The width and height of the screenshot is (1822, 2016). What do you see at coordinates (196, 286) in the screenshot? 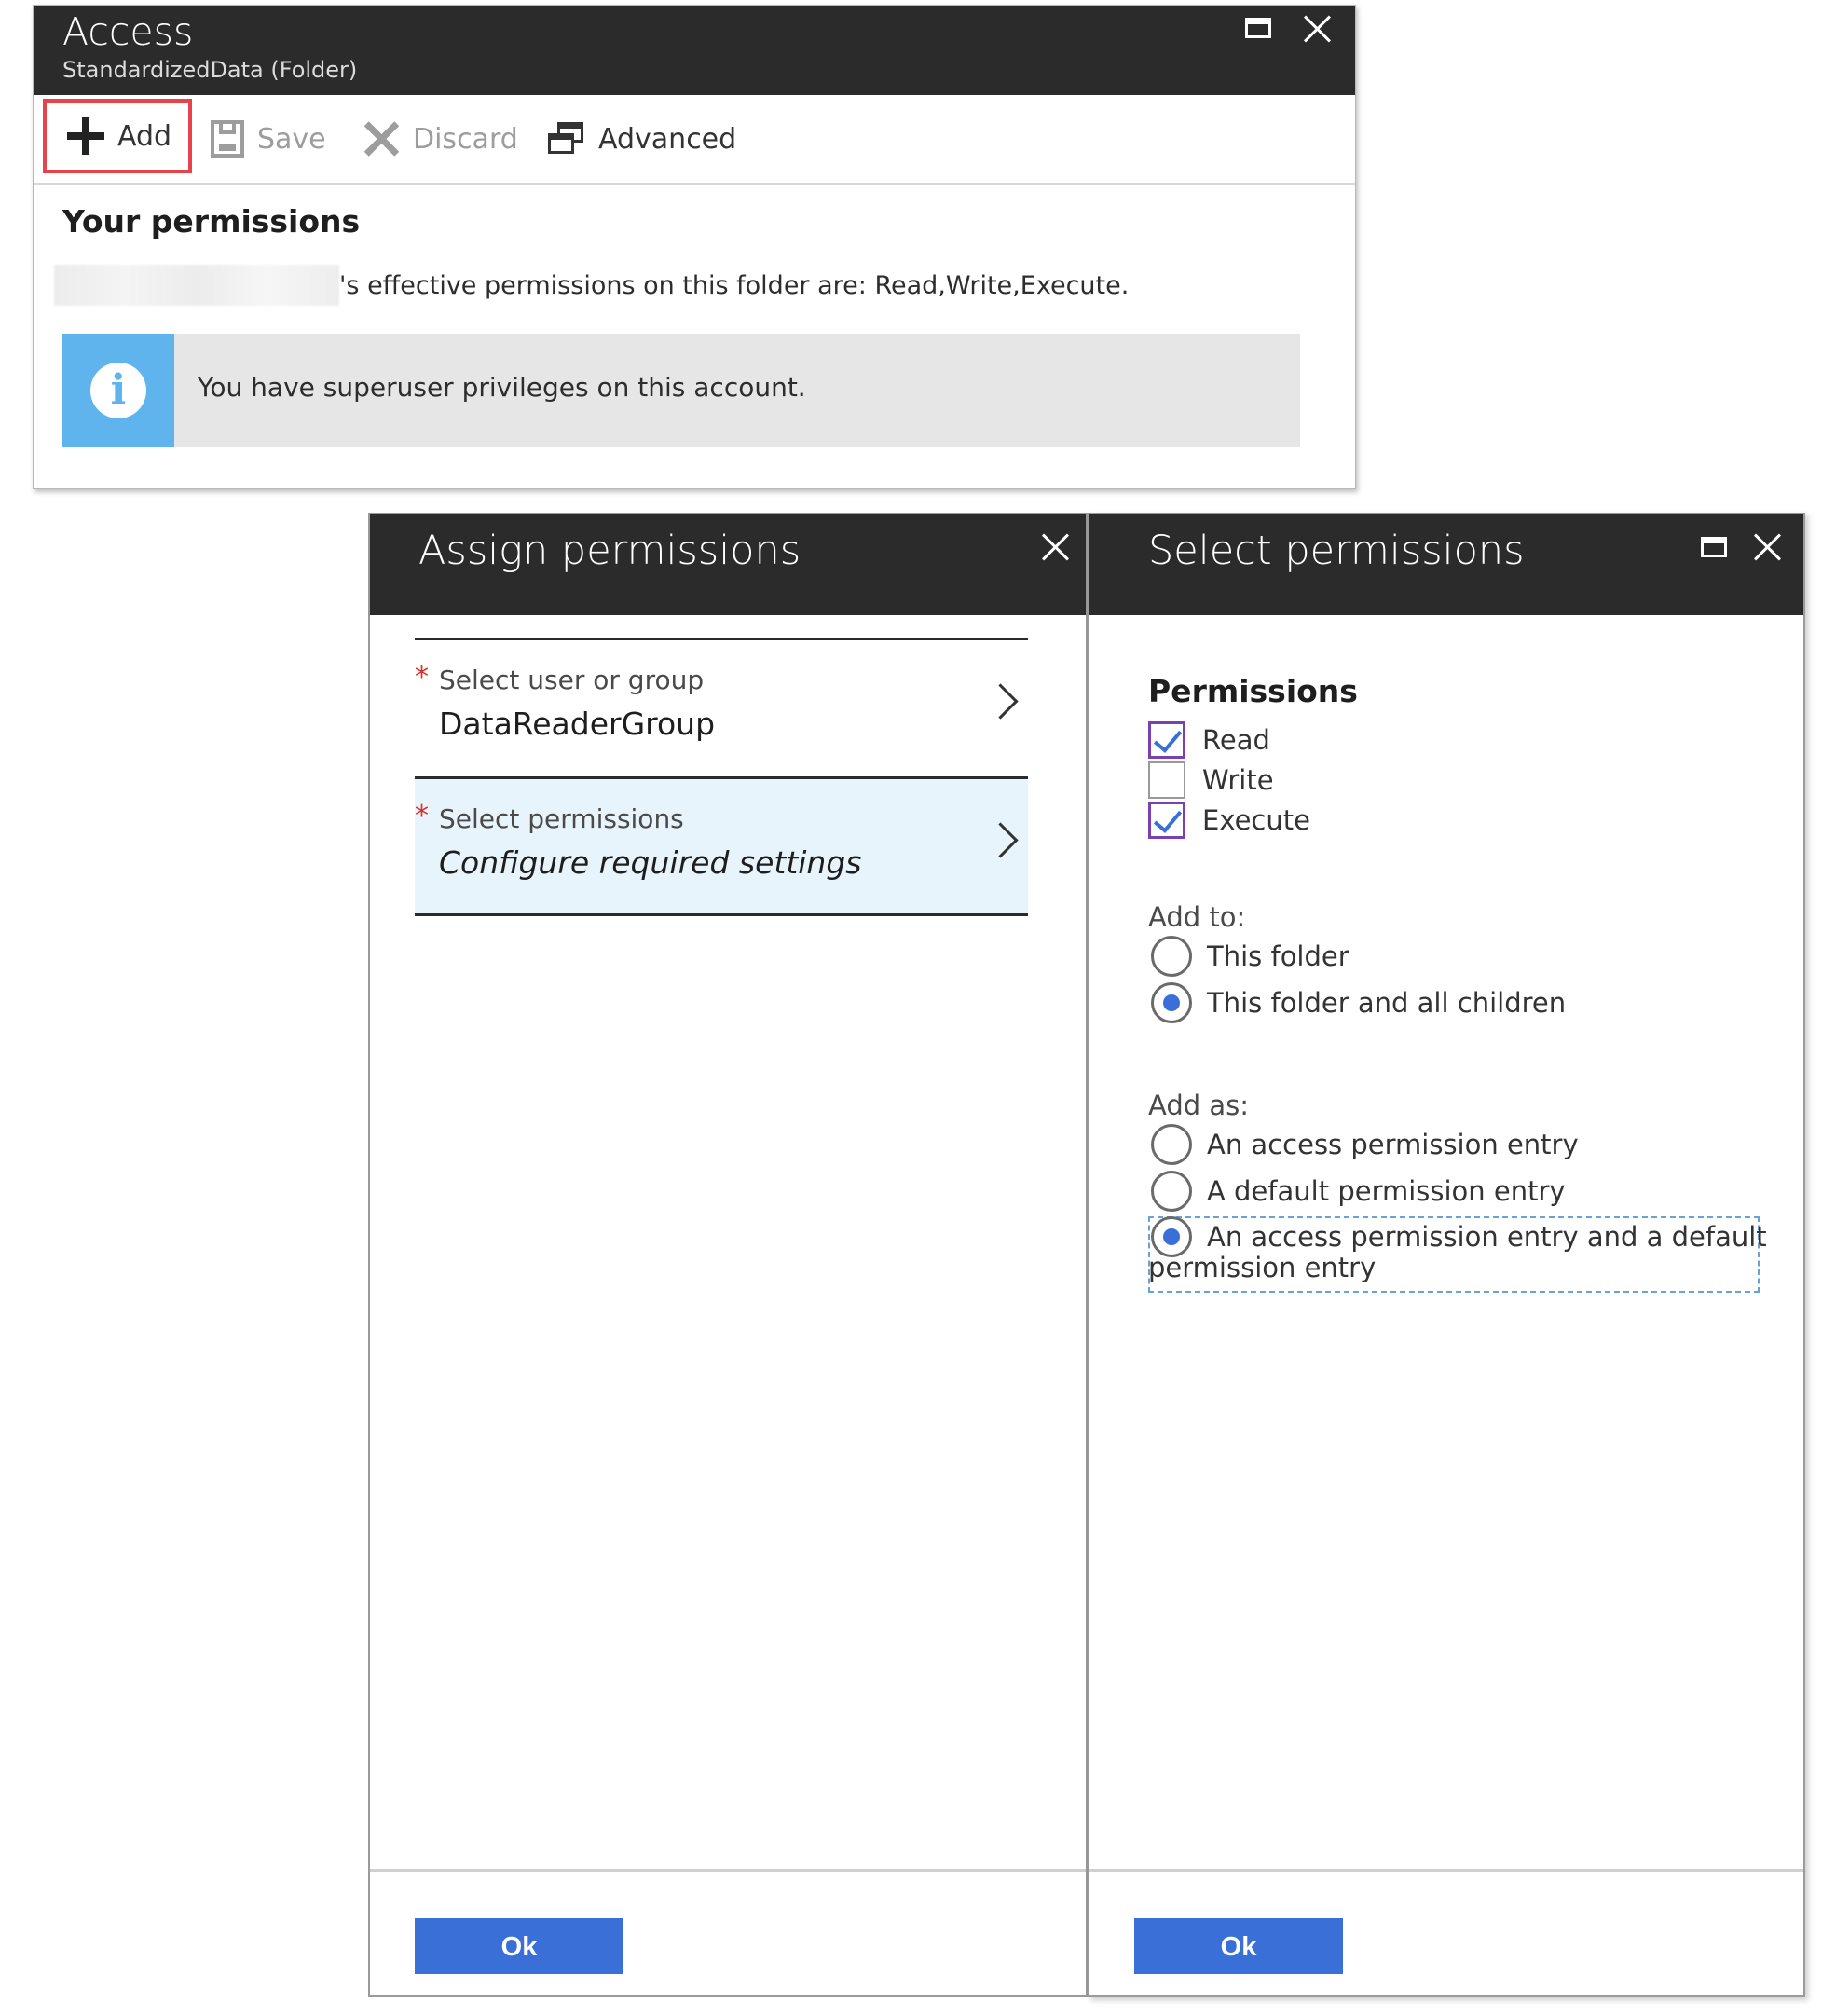
I see `redacted-user-name` at bounding box center [196, 286].